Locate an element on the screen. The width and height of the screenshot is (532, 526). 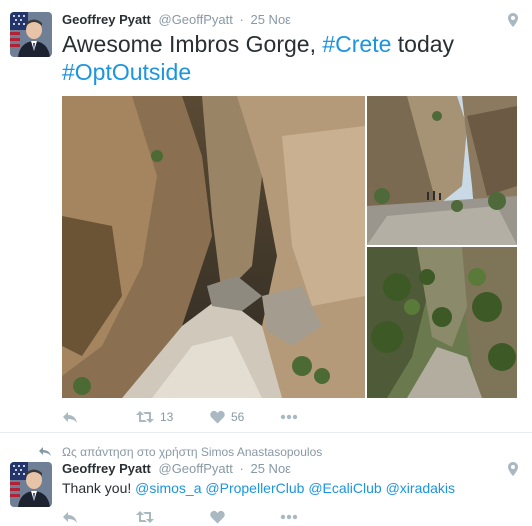
like-button is located at coordinates (217, 517).